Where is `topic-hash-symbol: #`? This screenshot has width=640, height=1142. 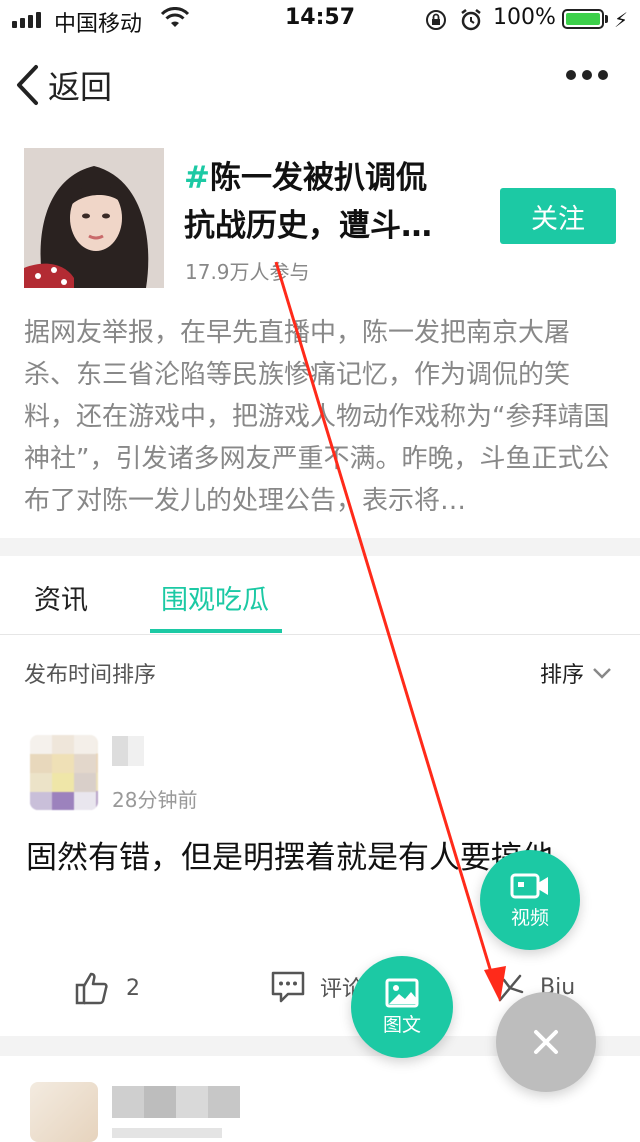
topic-hash-symbol: # is located at coordinates (197, 178).